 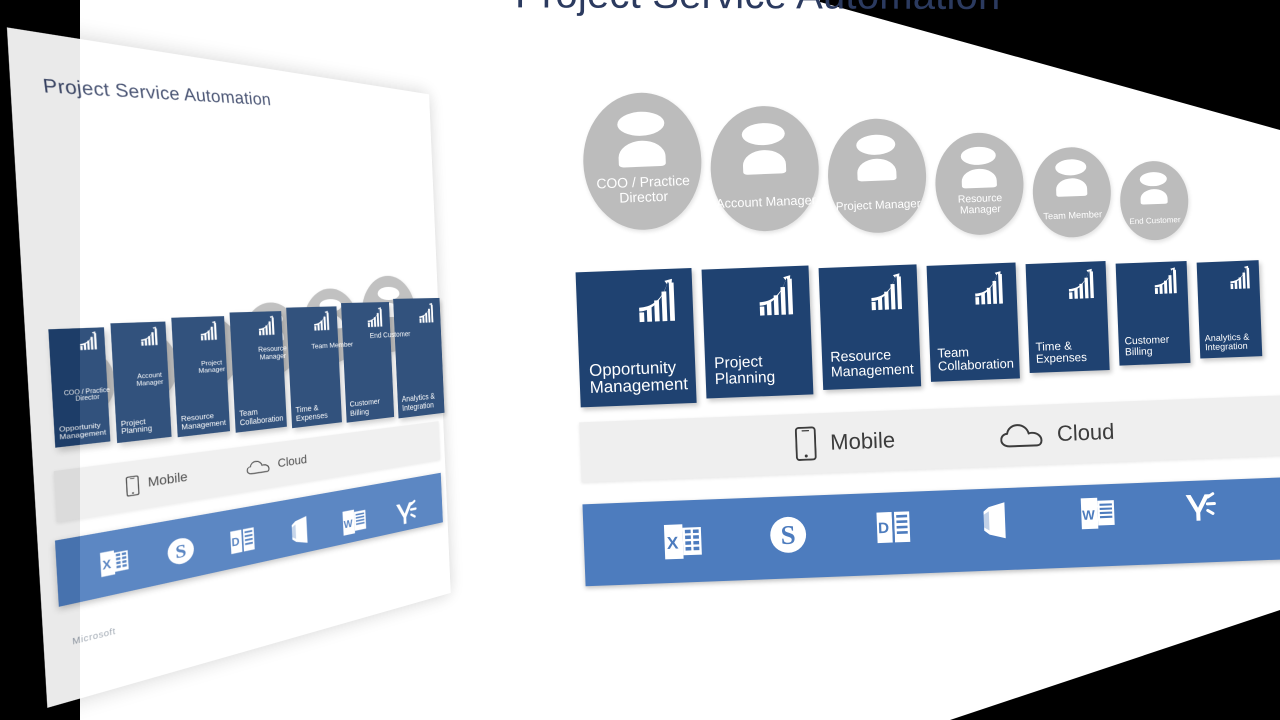 I want to click on persona-label: Account Manager, so click(x=766, y=201).